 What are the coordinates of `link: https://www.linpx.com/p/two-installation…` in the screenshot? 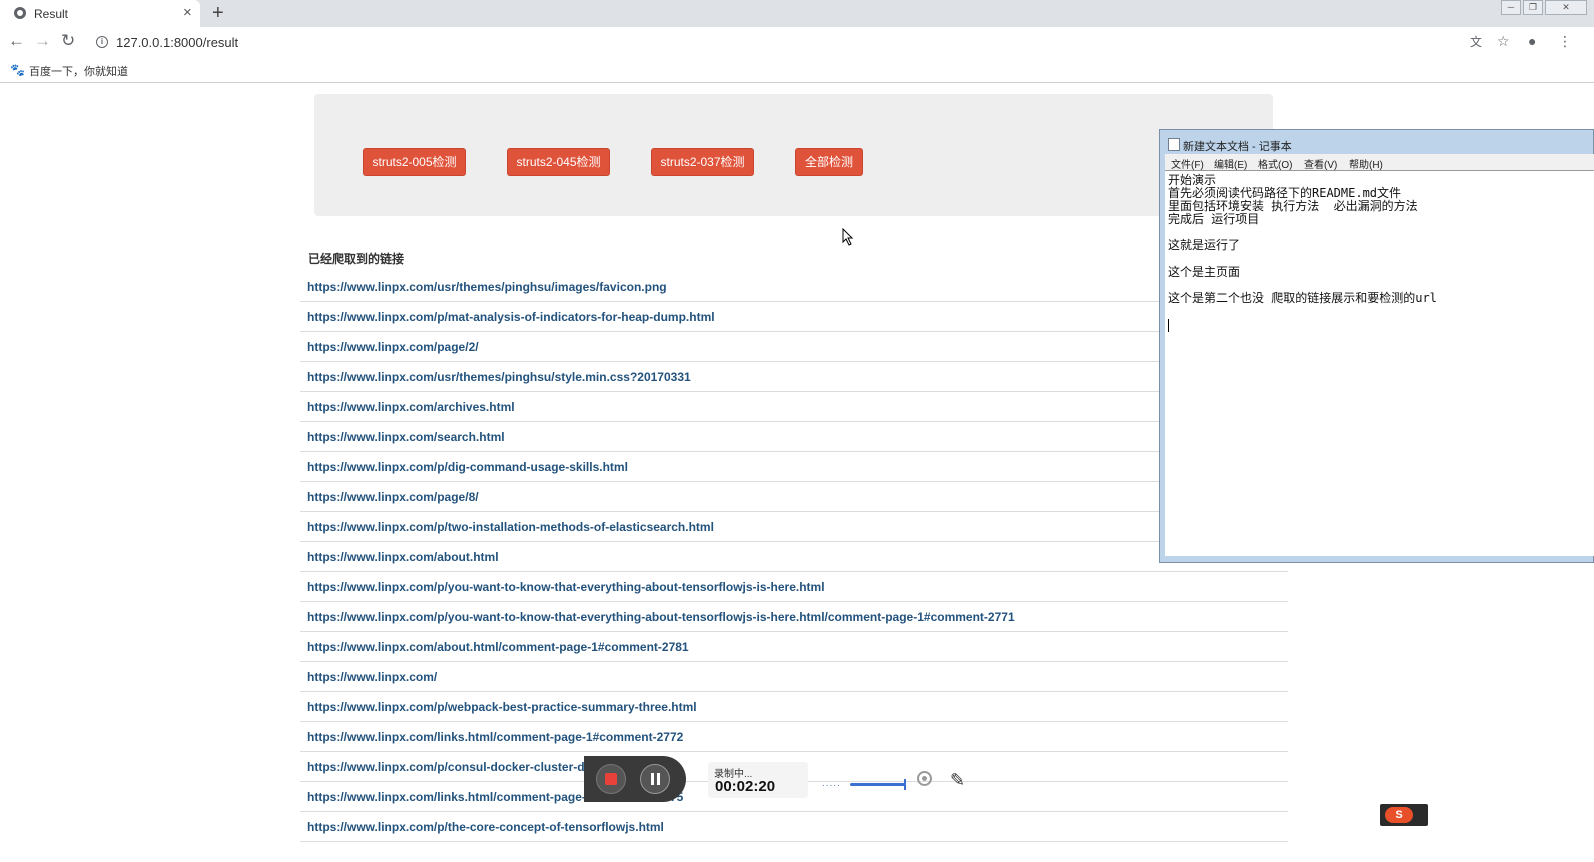 It's located at (510, 527).